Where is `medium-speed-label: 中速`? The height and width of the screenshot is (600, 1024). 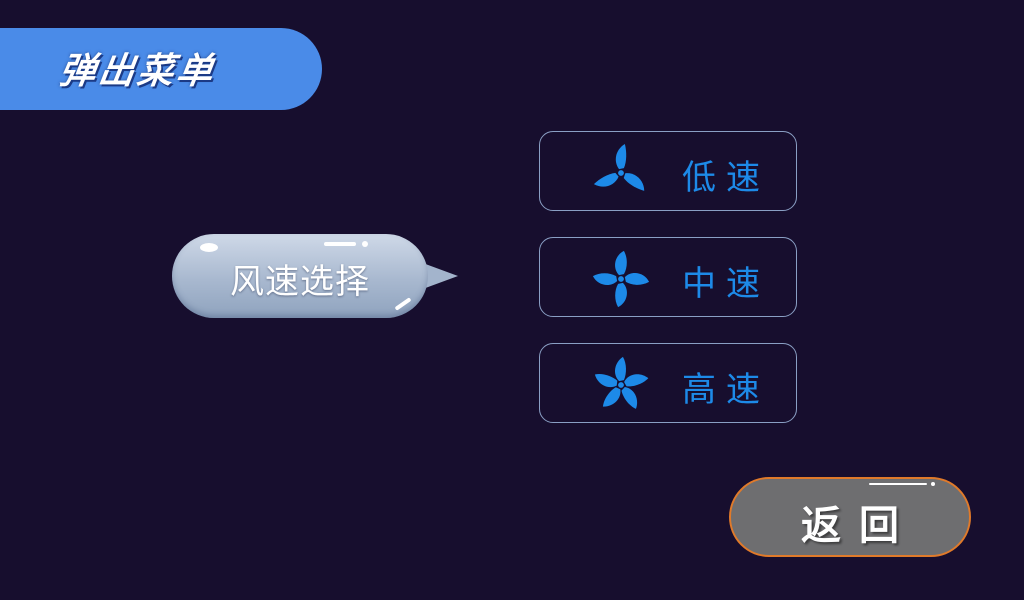 medium-speed-label: 中速 is located at coordinates (726, 284).